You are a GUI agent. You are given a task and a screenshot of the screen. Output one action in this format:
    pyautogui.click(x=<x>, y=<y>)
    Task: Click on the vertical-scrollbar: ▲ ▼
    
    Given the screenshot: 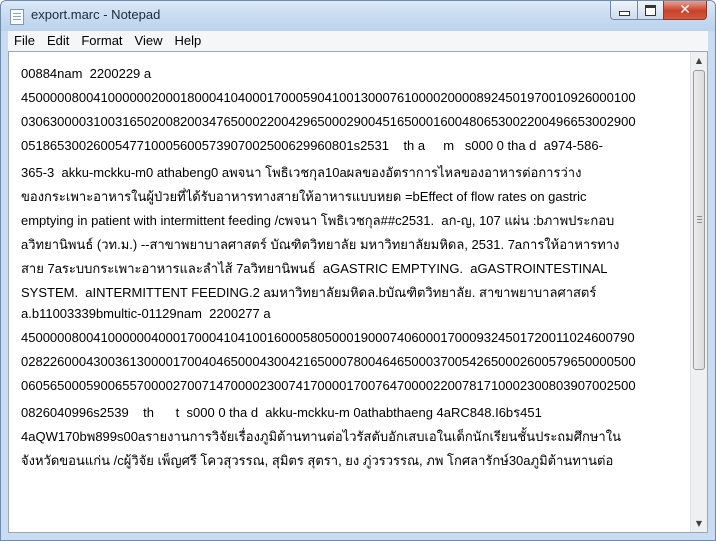 What is the action you would take?
    pyautogui.click(x=698, y=292)
    